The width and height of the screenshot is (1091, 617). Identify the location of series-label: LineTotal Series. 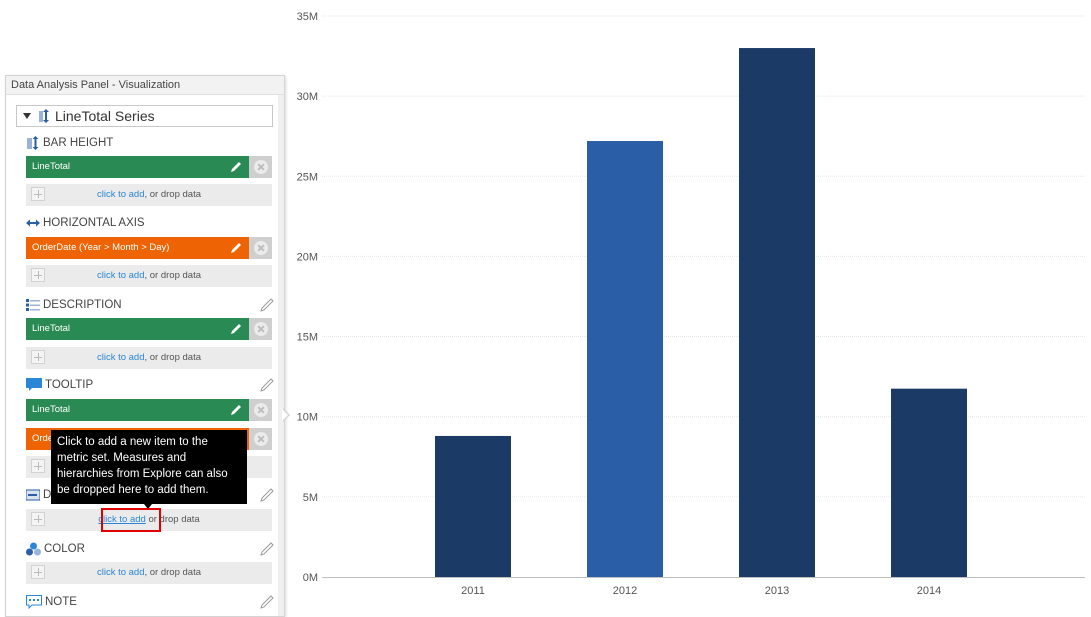
(105, 116).